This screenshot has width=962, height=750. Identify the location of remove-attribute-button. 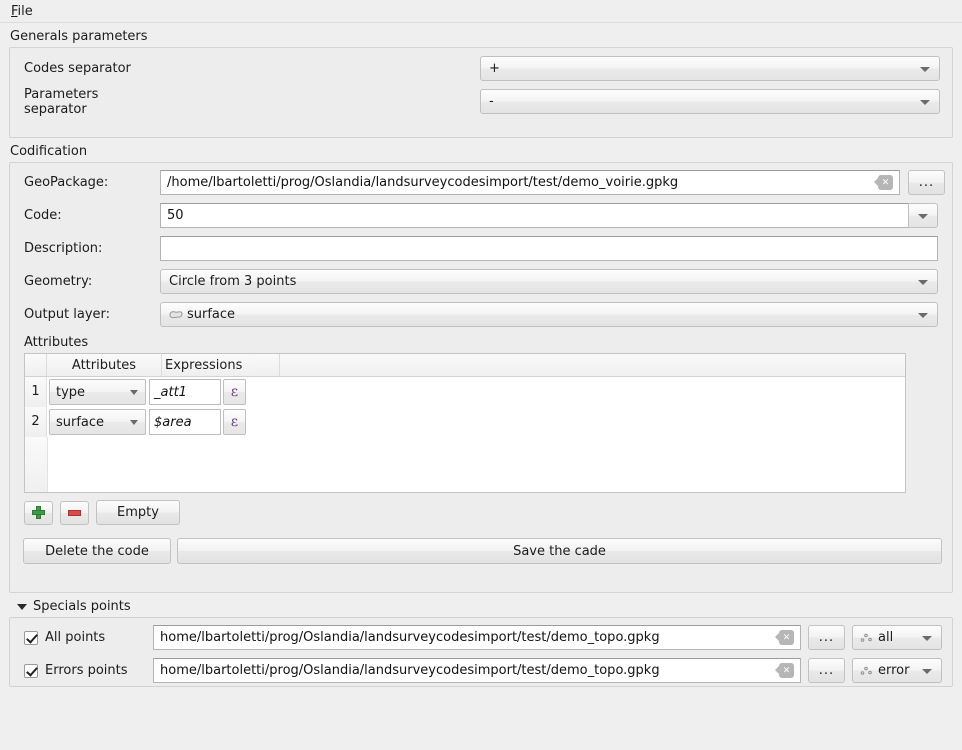
(74, 512).